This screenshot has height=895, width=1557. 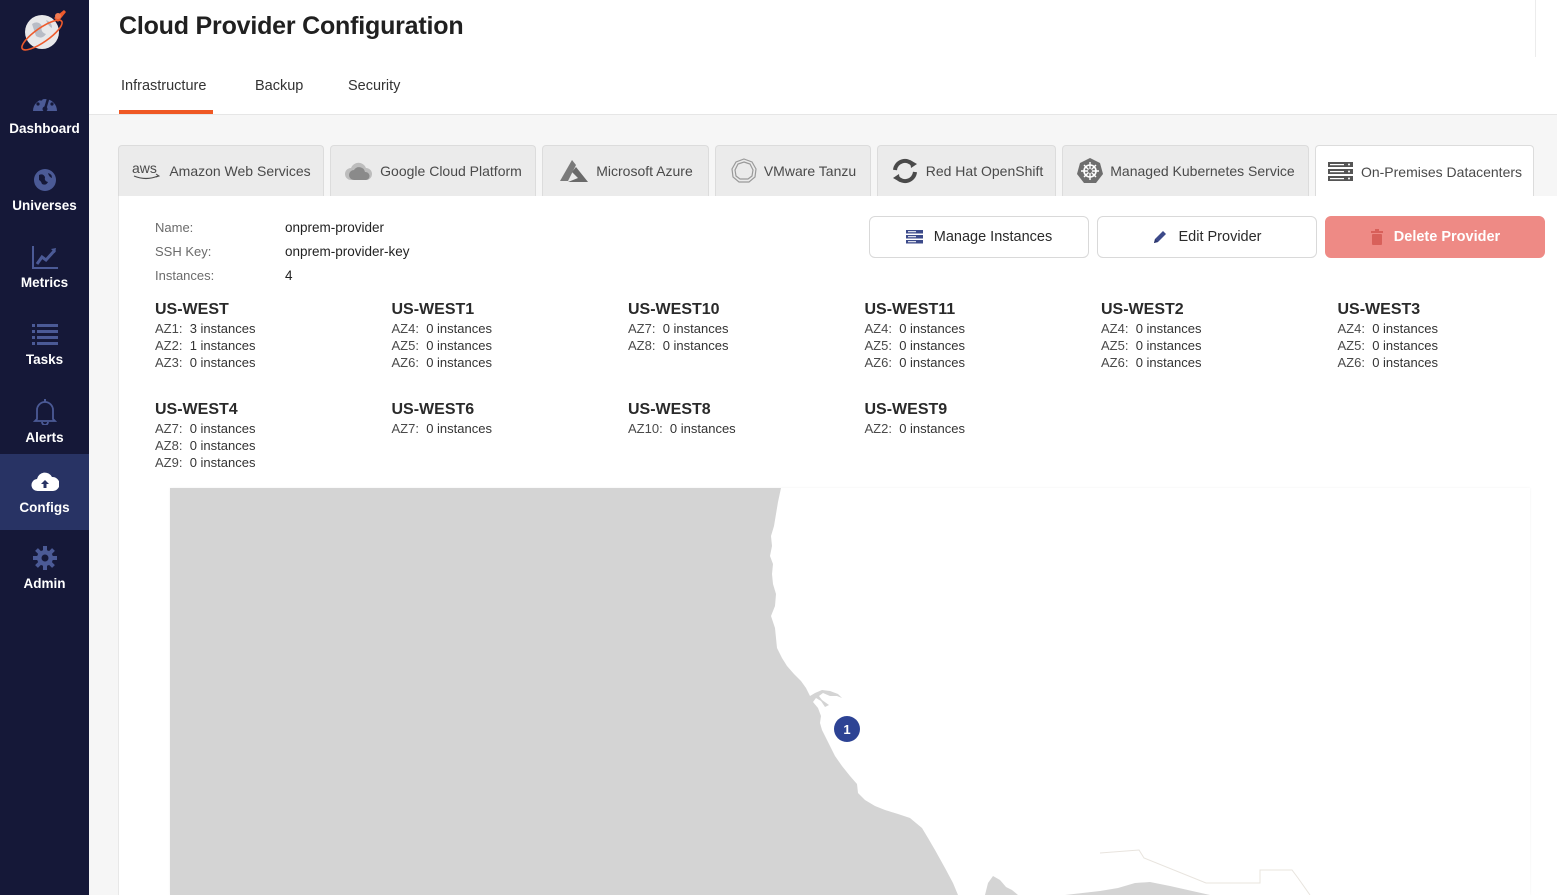 What do you see at coordinates (44, 583) in the screenshot?
I see `sidebar-item-label: Admin` at bounding box center [44, 583].